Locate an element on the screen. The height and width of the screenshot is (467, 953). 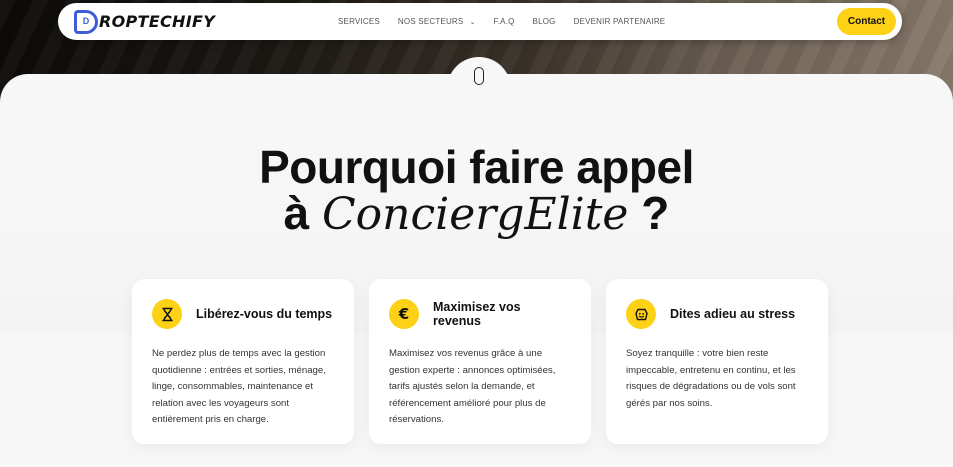
nav-link-partner: DEVENIR PARTENAIRE is located at coordinates (620, 21).